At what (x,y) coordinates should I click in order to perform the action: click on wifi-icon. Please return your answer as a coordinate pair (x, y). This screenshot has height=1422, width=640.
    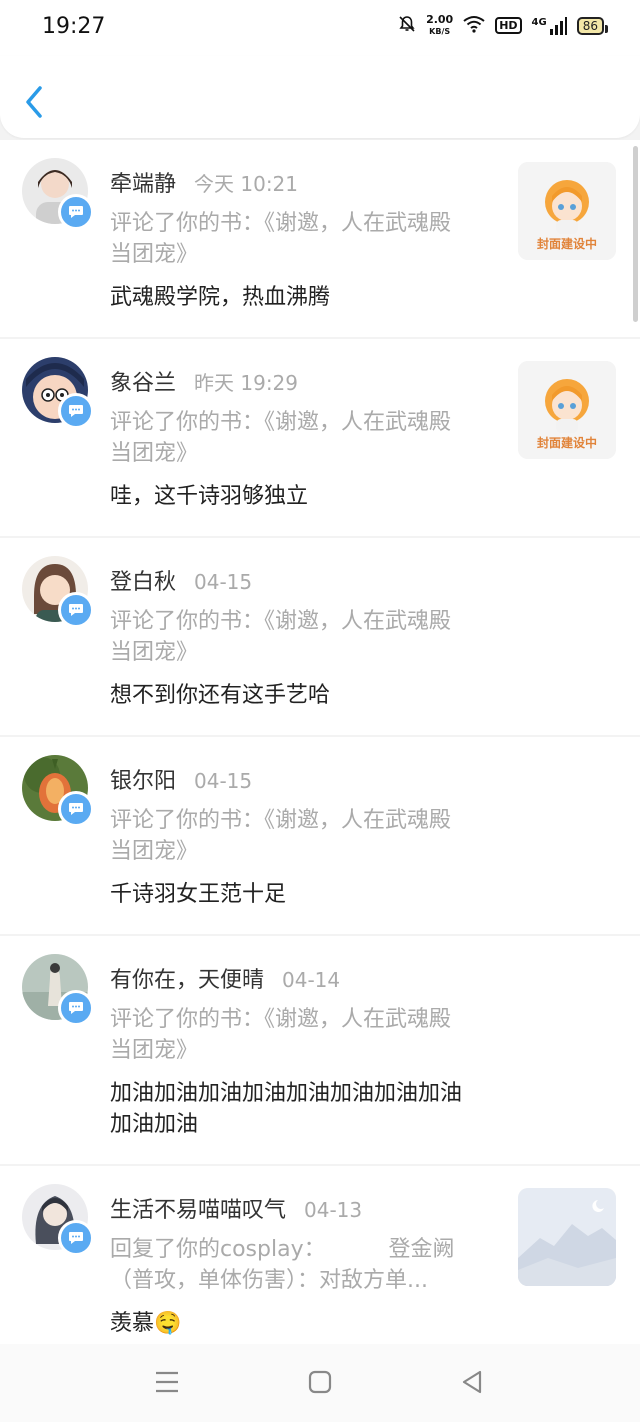
    Looking at the image, I should click on (474, 26).